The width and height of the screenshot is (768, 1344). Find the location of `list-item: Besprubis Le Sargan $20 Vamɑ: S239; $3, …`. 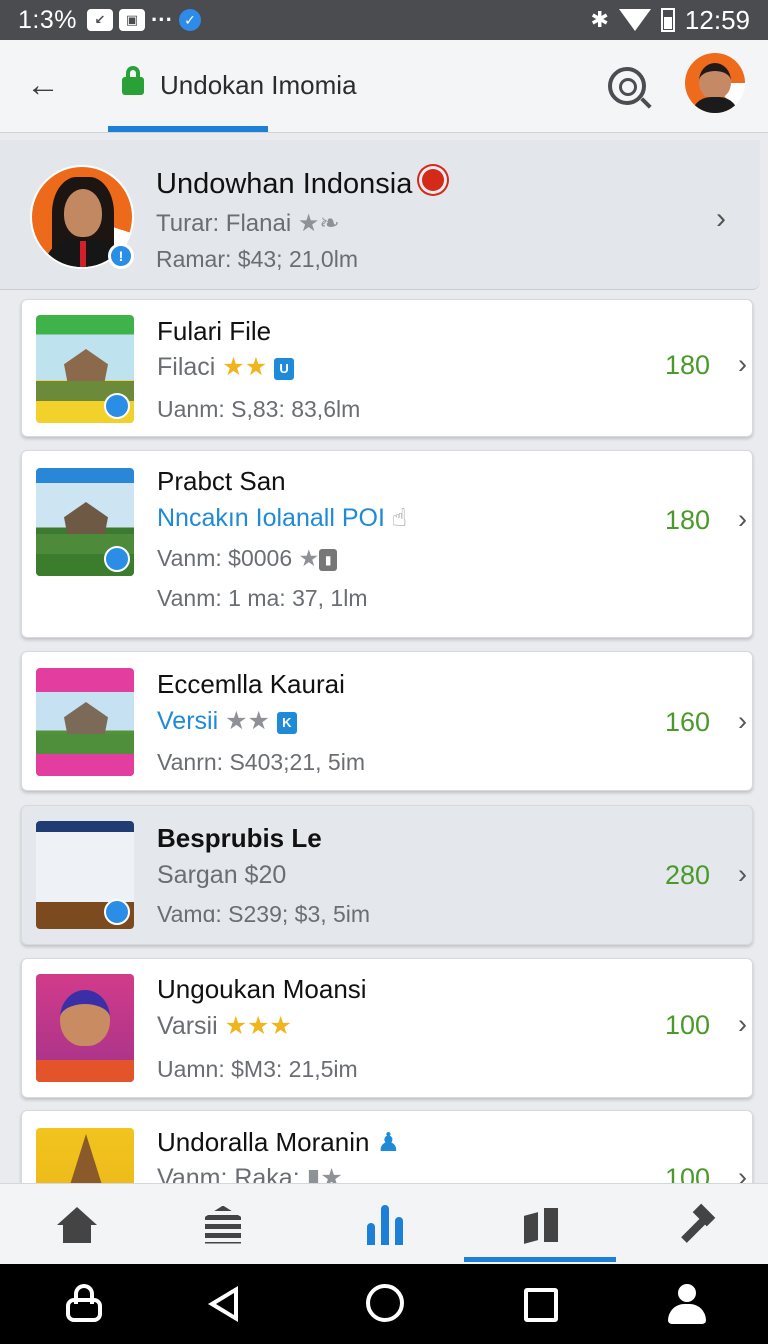

list-item: Besprubis Le Sargan $20 Vamɑ: S239; $3, … is located at coordinates (387, 875).